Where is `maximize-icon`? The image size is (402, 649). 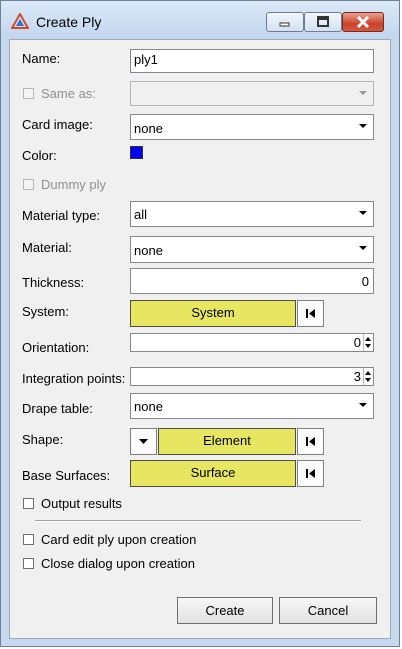 maximize-icon is located at coordinates (323, 21).